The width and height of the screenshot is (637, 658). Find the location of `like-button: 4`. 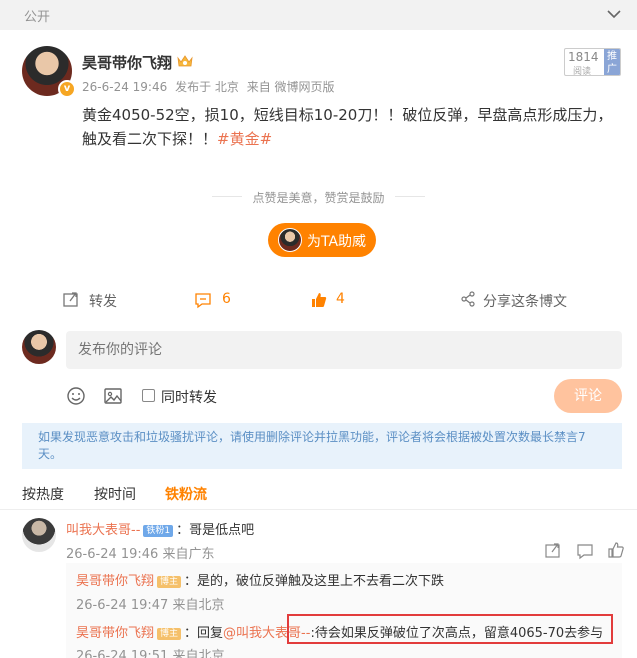

like-button: 4 is located at coordinates (335, 300).